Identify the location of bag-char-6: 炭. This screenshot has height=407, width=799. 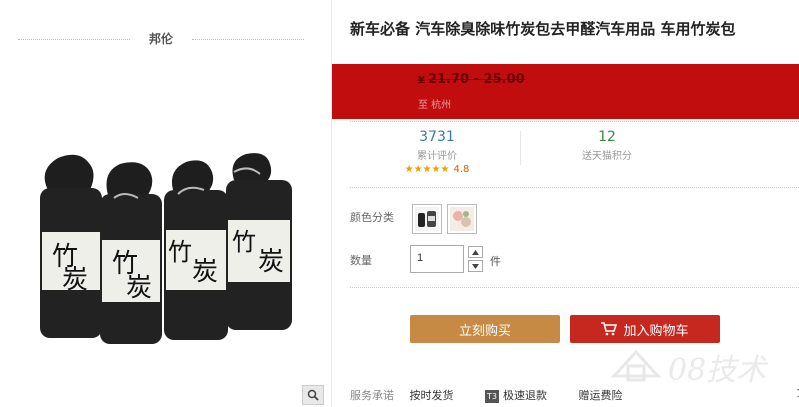
(205, 272).